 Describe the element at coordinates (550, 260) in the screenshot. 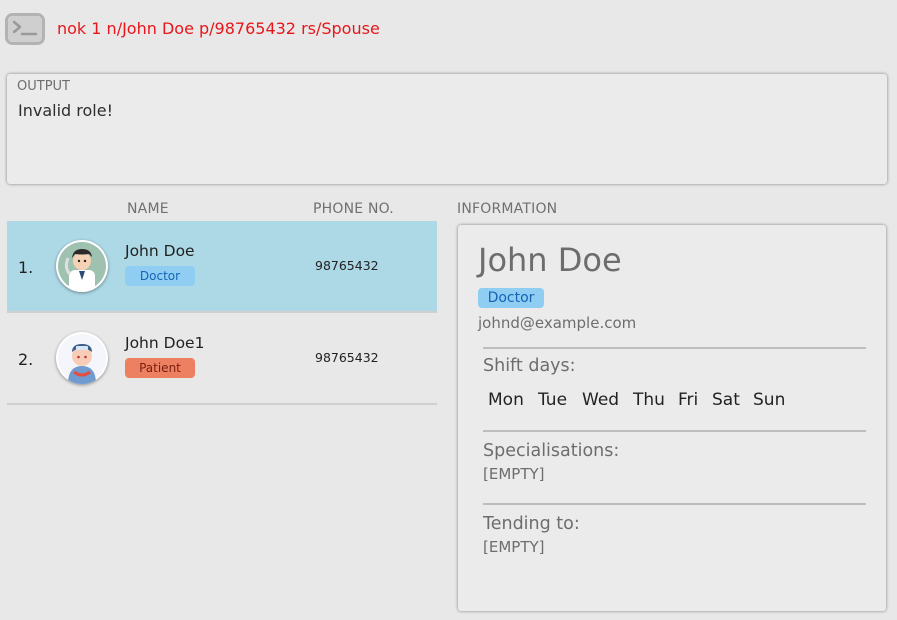

I see `info-name: John Doe` at that location.